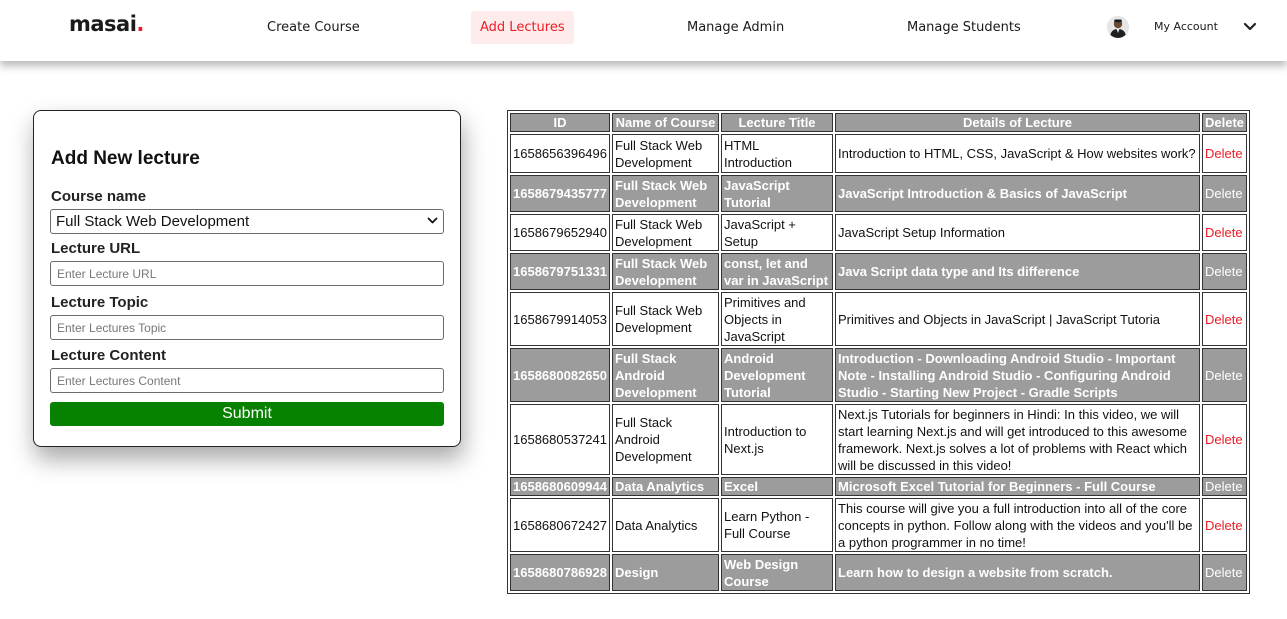  What do you see at coordinates (153, 221) in the screenshot?
I see `course-name-value: Full Stack Web Development` at bounding box center [153, 221].